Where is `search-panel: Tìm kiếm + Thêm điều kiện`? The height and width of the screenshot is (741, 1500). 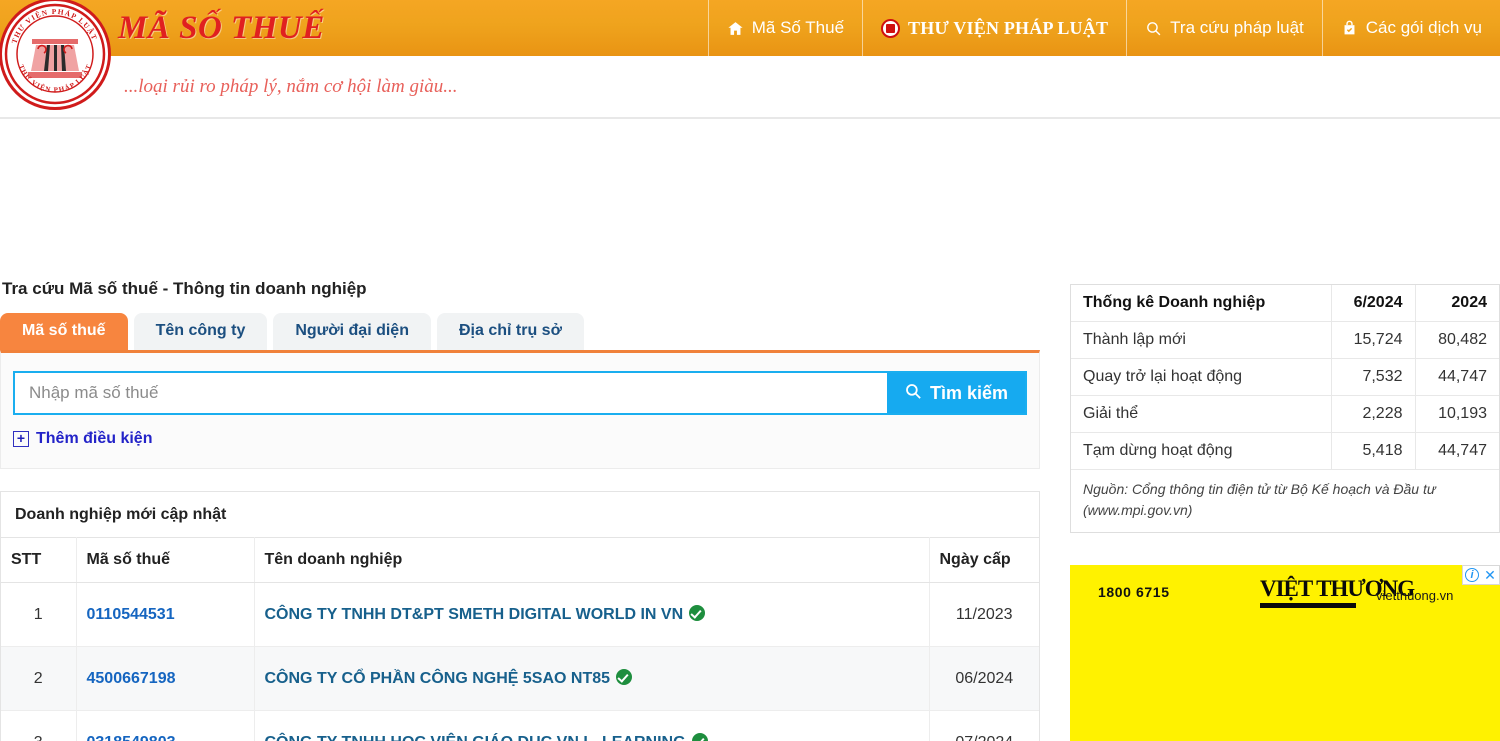
search-panel: Tìm kiếm + Thêm điều kiện is located at coordinates (520, 409).